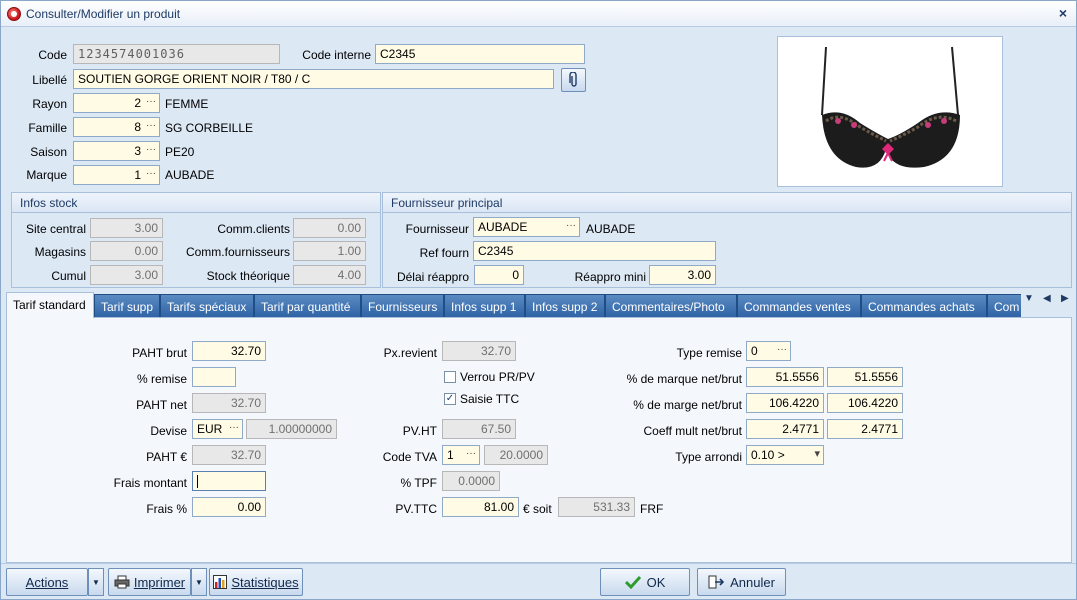 This screenshot has height=600, width=1077. Describe the element at coordinates (768, 351) in the screenshot. I see `type-remise-field: 0 ···` at that location.